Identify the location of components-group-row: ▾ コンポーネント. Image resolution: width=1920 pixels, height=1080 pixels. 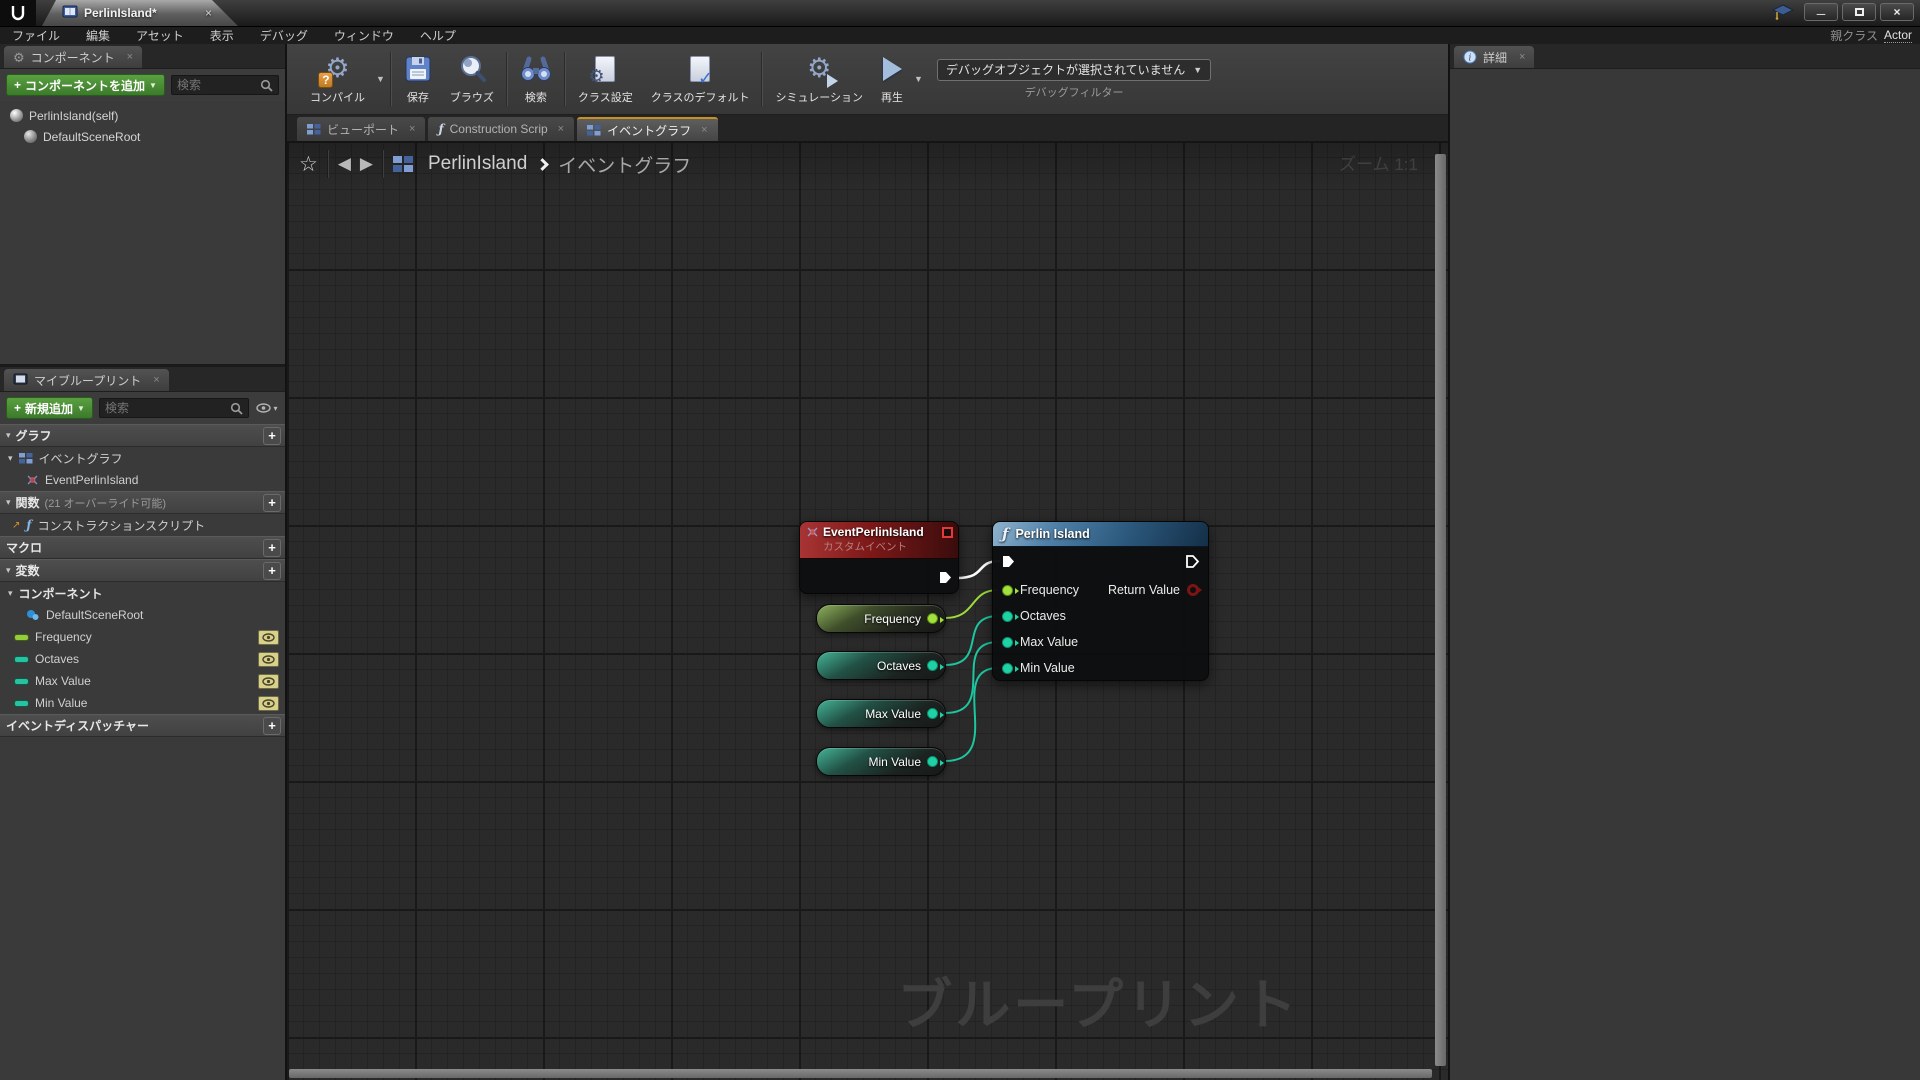
(142, 593).